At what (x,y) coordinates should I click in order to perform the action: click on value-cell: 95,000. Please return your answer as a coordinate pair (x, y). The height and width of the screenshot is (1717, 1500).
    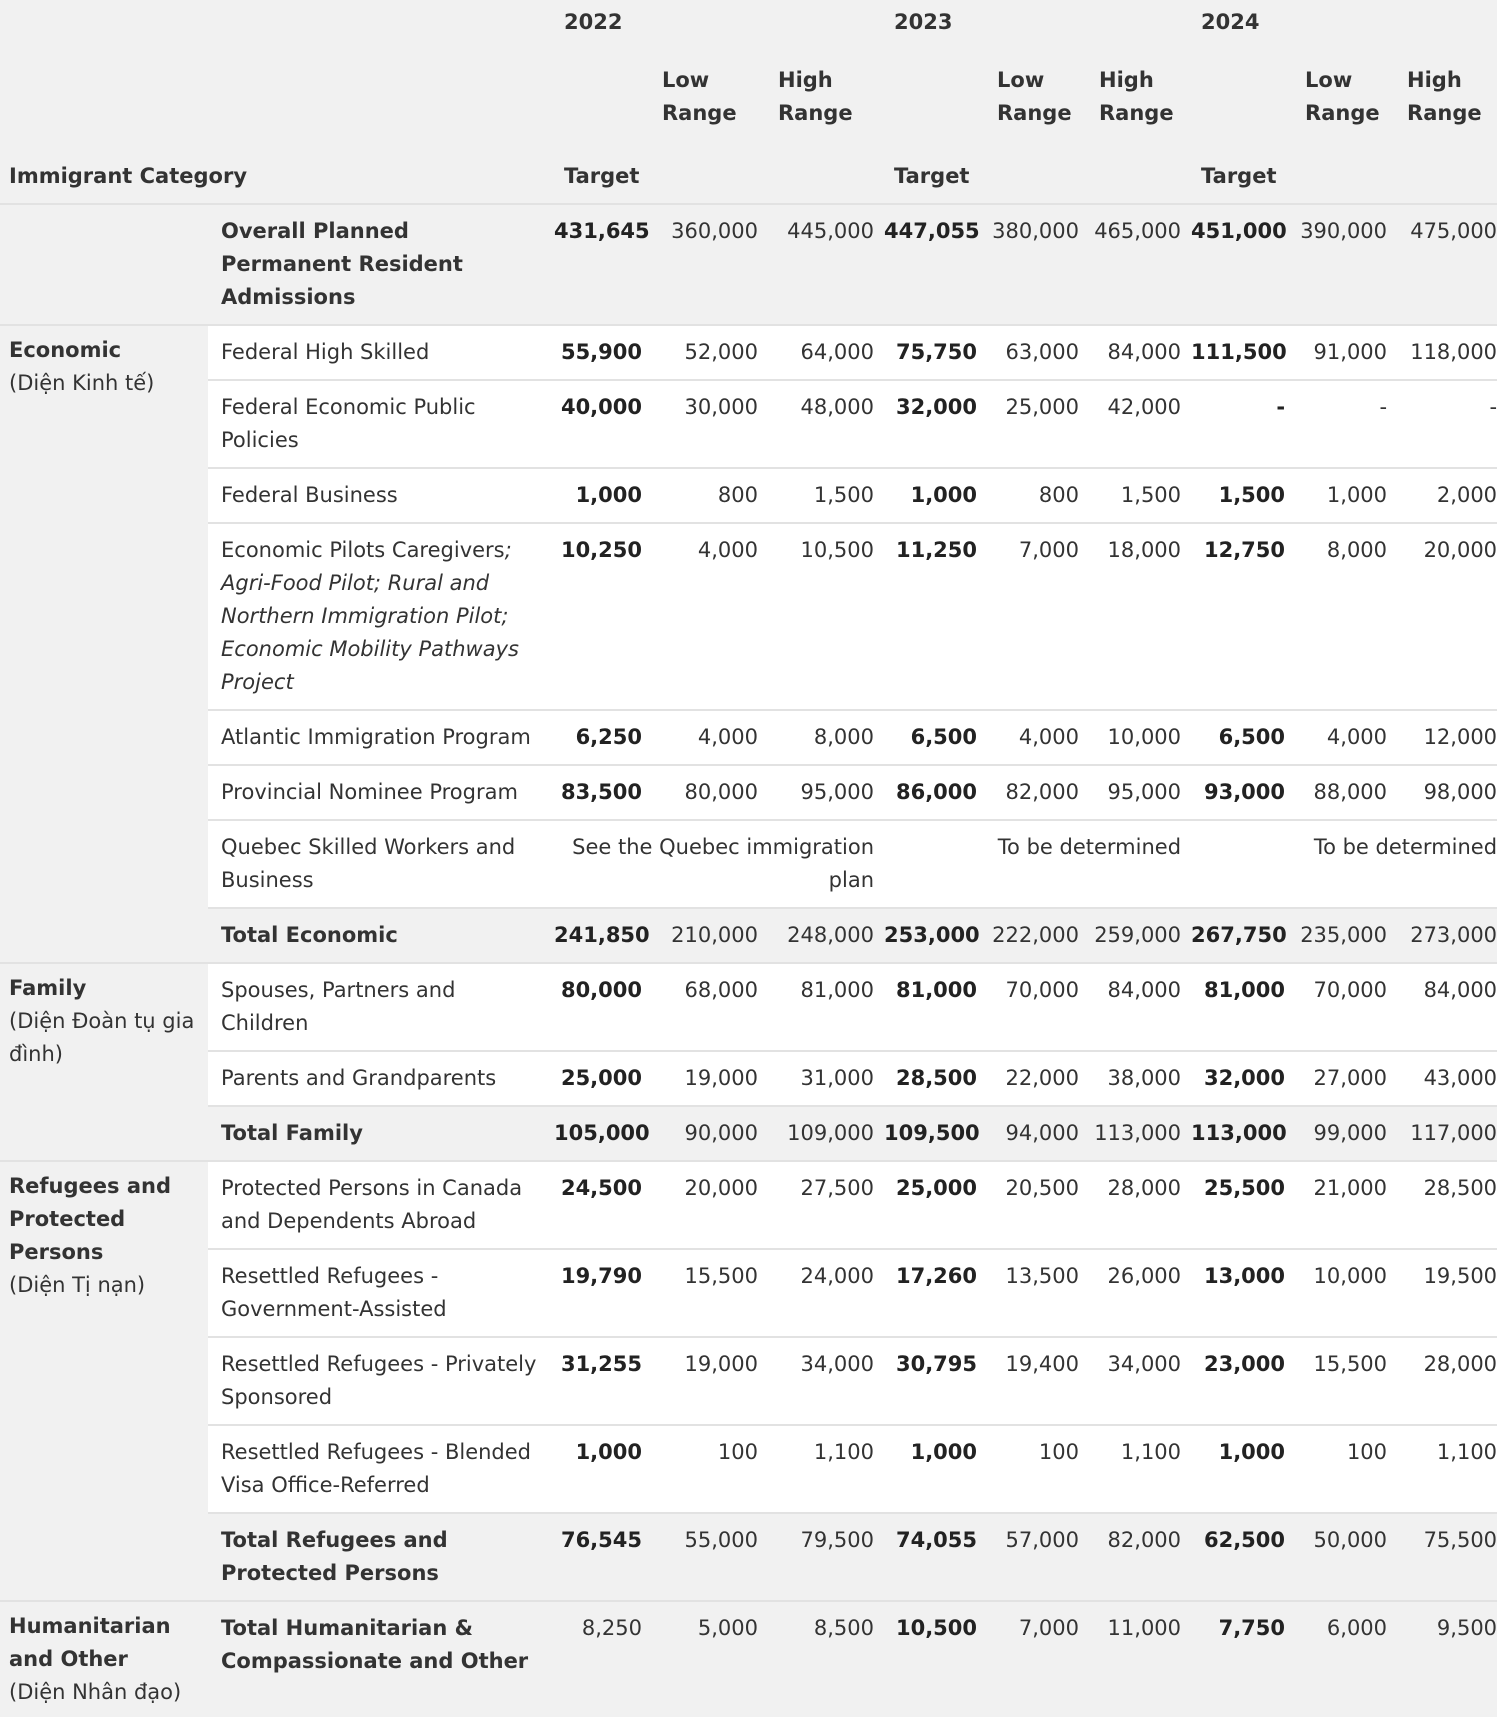
    Looking at the image, I should click on (1140, 792).